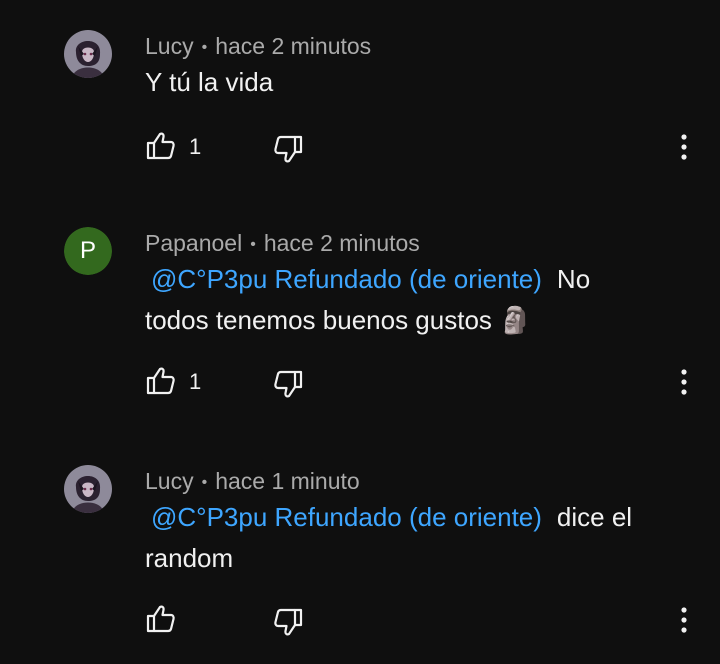 This screenshot has width=720, height=664. Describe the element at coordinates (287, 481) in the screenshot. I see `comment-time: hace 1 minuto` at that location.